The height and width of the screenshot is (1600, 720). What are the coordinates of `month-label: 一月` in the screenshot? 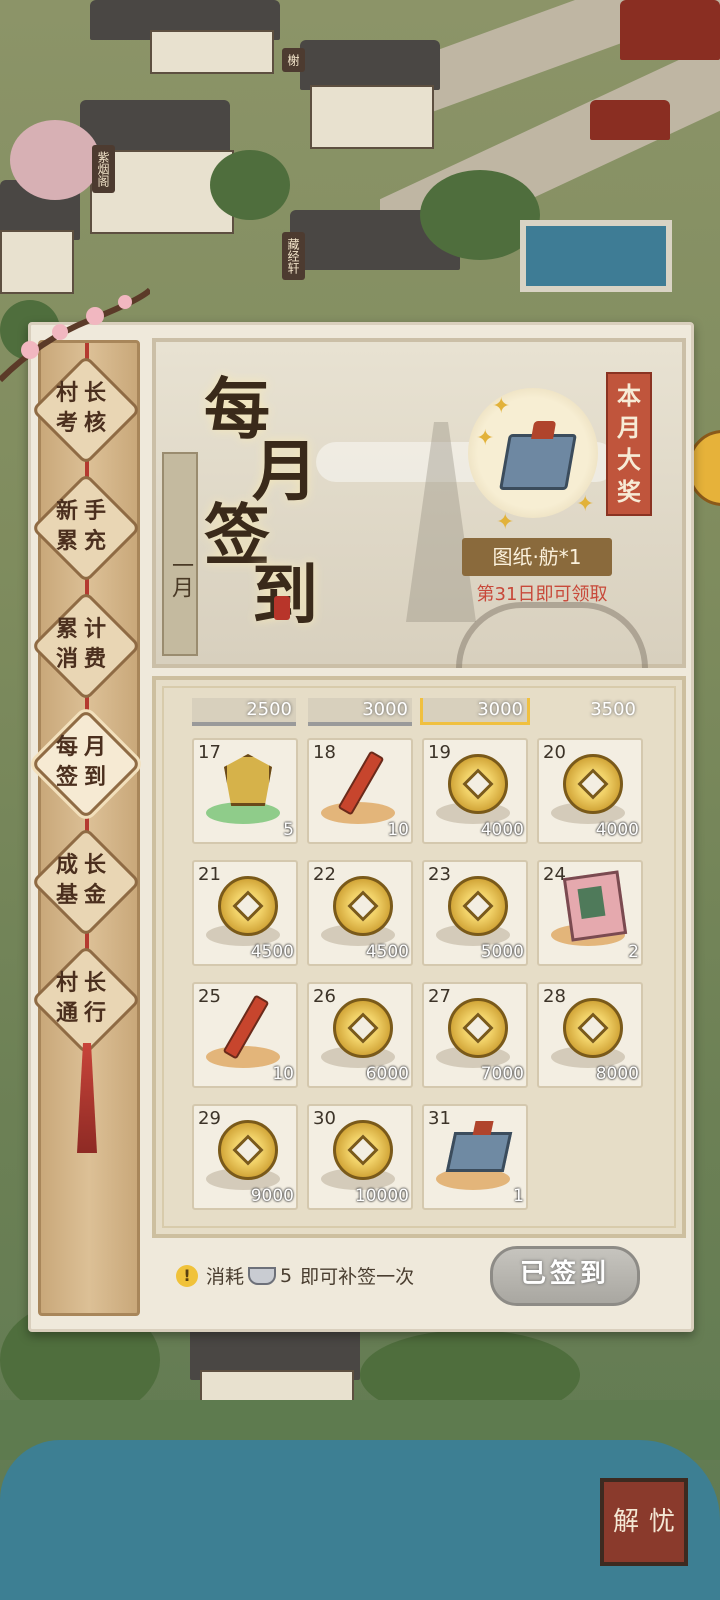 It's located at (180, 576).